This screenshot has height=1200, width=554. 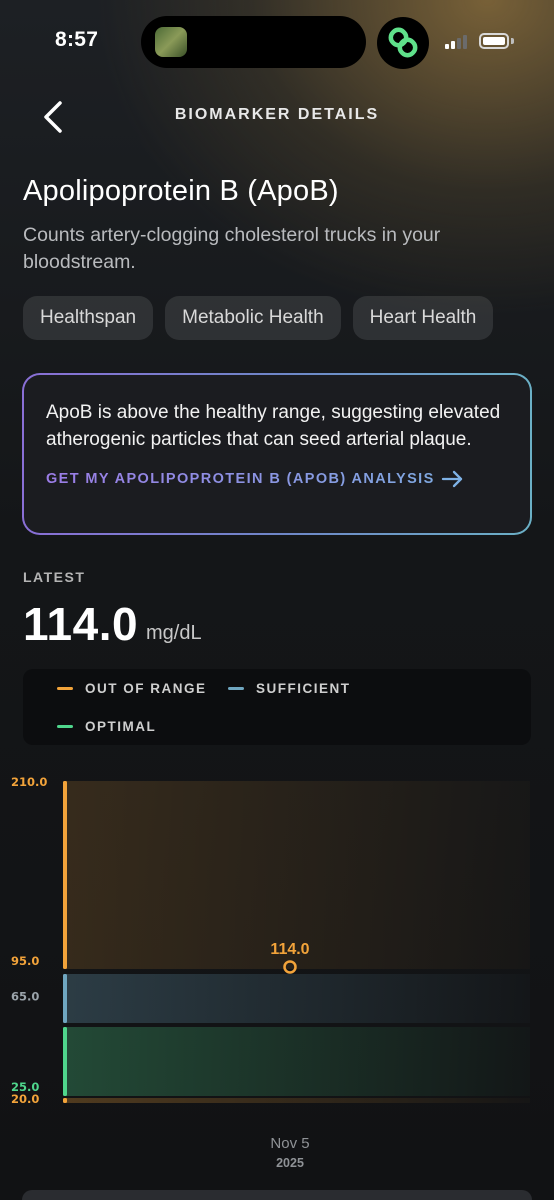 I want to click on y-tick-label: 210.0, so click(x=29, y=782).